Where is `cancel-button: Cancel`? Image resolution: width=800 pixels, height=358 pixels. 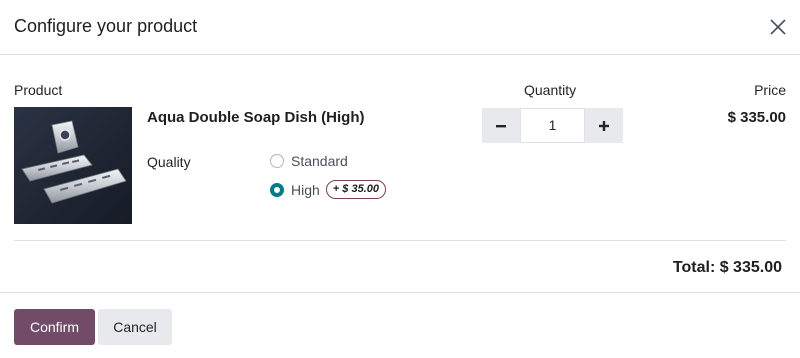 cancel-button: Cancel is located at coordinates (135, 327).